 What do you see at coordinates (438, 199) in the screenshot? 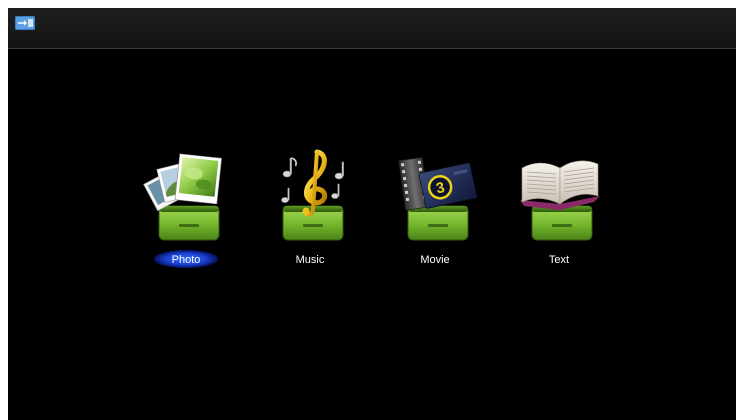
I see `film-reel-icon: 3` at bounding box center [438, 199].